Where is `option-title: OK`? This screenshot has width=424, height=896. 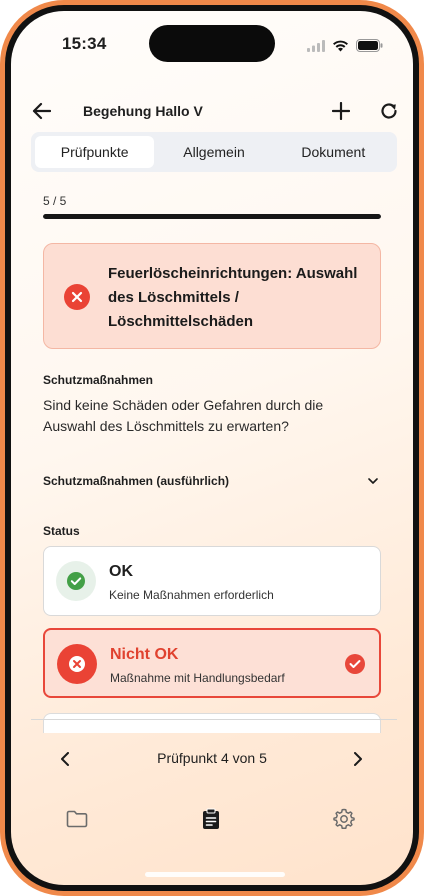
option-title: OK is located at coordinates (121, 571).